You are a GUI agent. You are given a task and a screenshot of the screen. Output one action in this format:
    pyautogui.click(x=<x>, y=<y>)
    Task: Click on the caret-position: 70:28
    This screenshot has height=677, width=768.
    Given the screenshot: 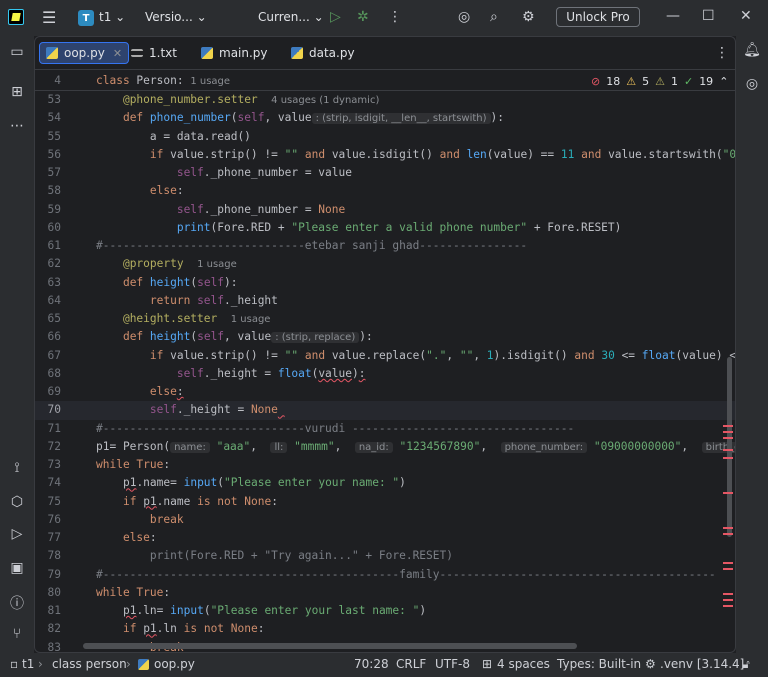 What is the action you would take?
    pyautogui.click(x=371, y=664)
    